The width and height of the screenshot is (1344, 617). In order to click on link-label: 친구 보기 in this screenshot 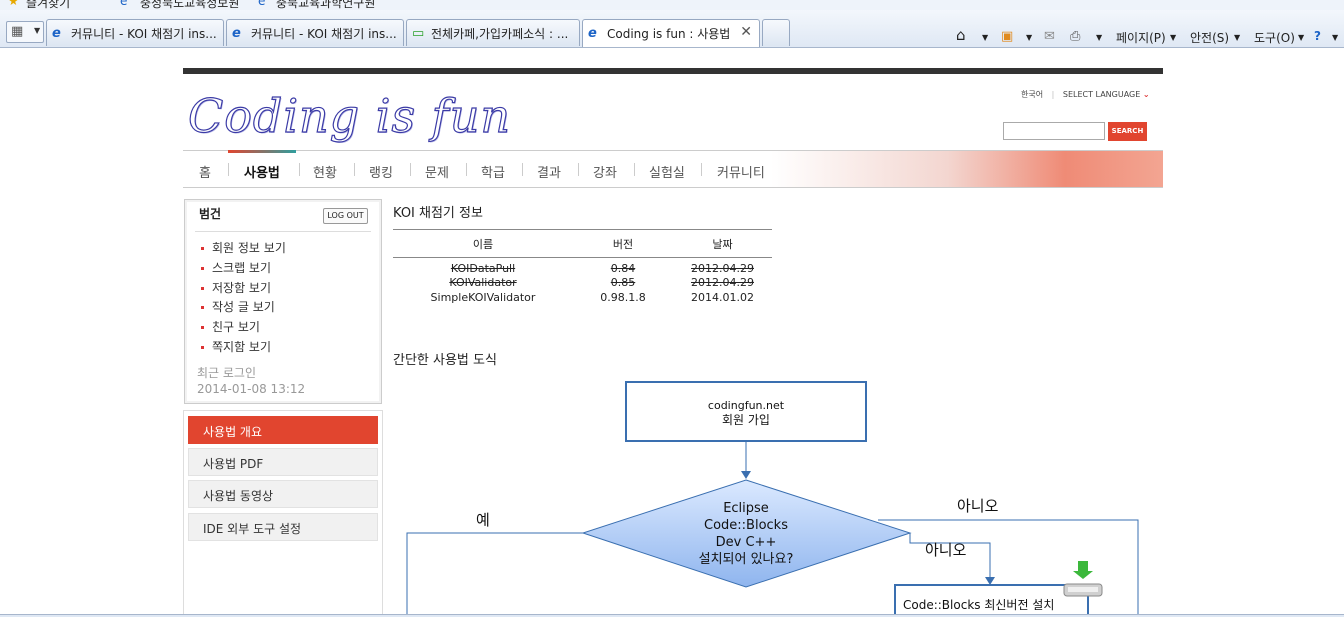, I will do `click(236, 327)`.